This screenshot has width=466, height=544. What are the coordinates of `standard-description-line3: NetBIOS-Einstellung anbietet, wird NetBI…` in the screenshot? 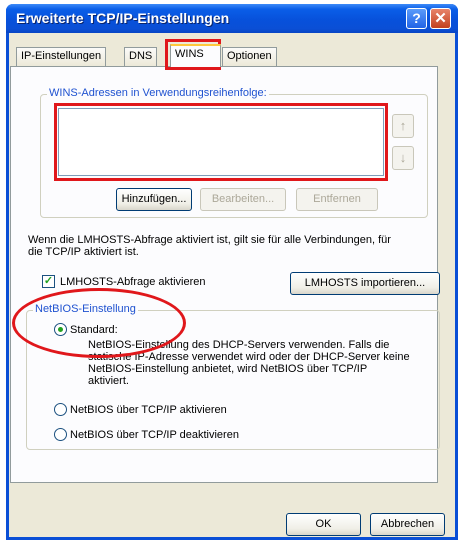 It's located at (228, 369).